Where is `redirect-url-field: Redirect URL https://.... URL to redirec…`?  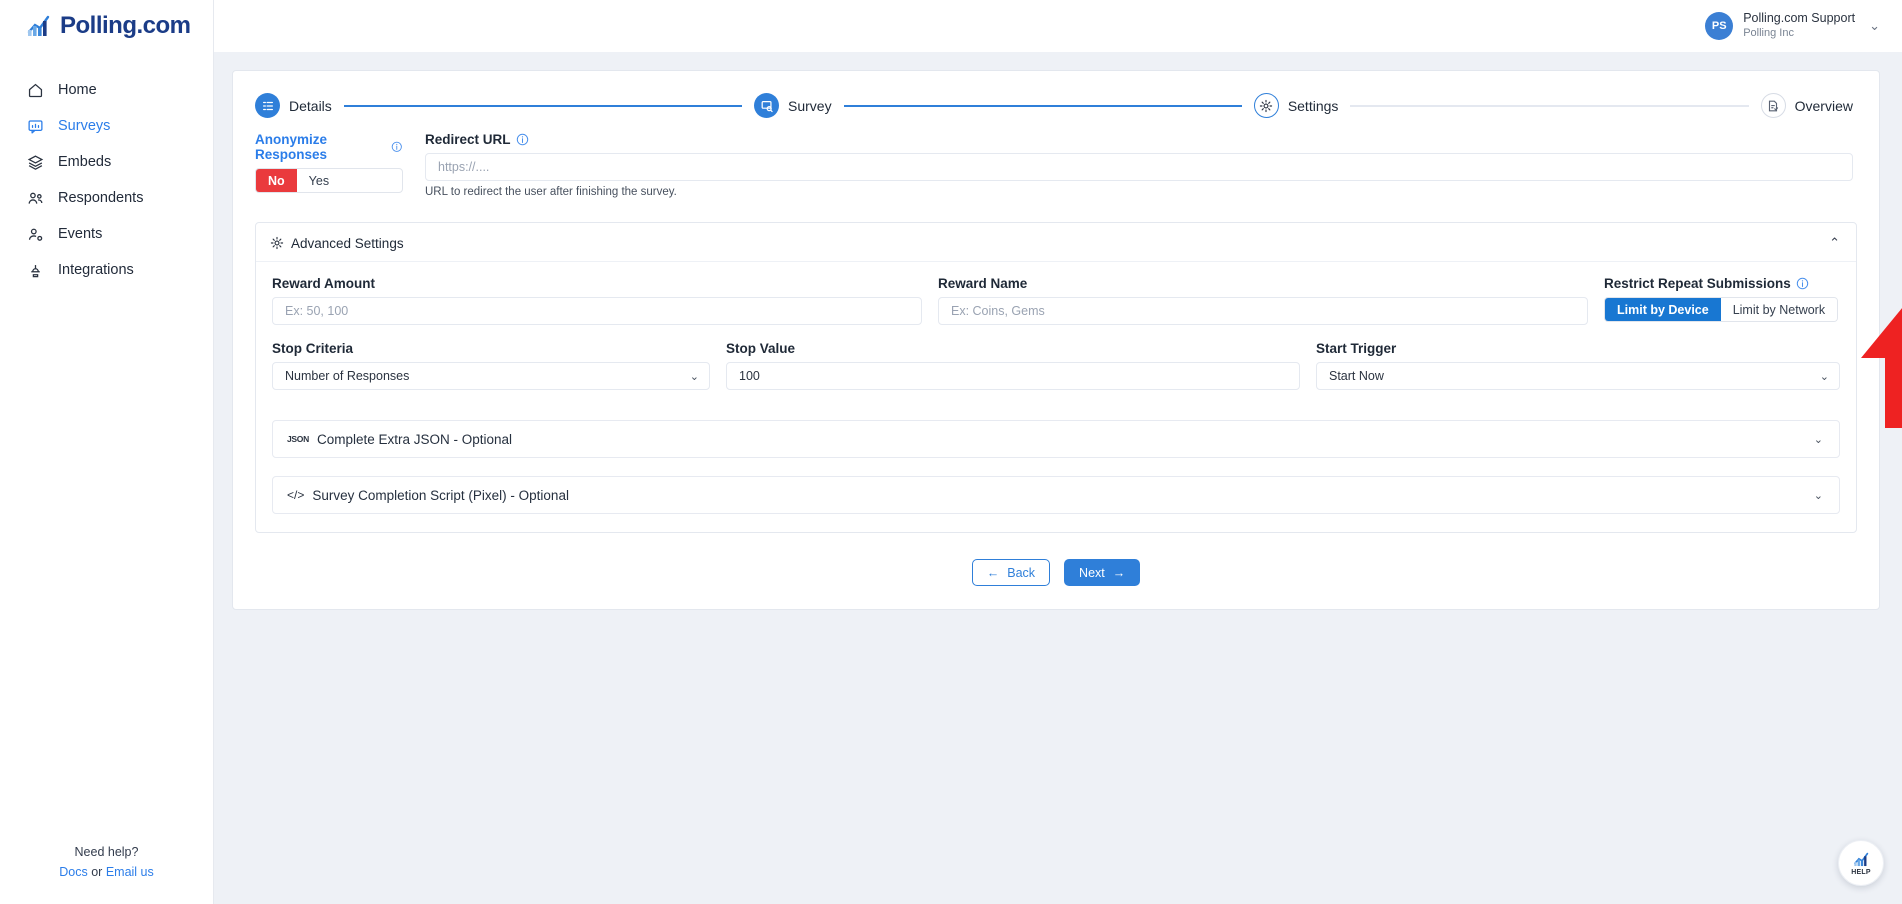 redirect-url-field: Redirect URL https://.... URL to redirec… is located at coordinates (1139, 165).